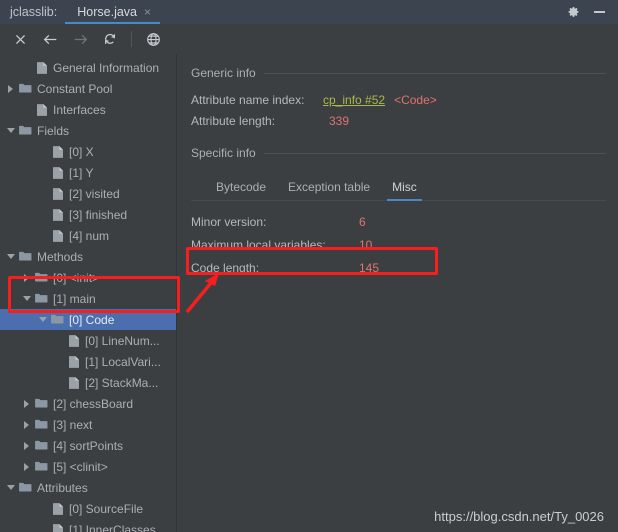 The width and height of the screenshot is (618, 532). Describe the element at coordinates (248, 100) in the screenshot. I see `attribute-name-index-label: Attribute name index:` at that location.